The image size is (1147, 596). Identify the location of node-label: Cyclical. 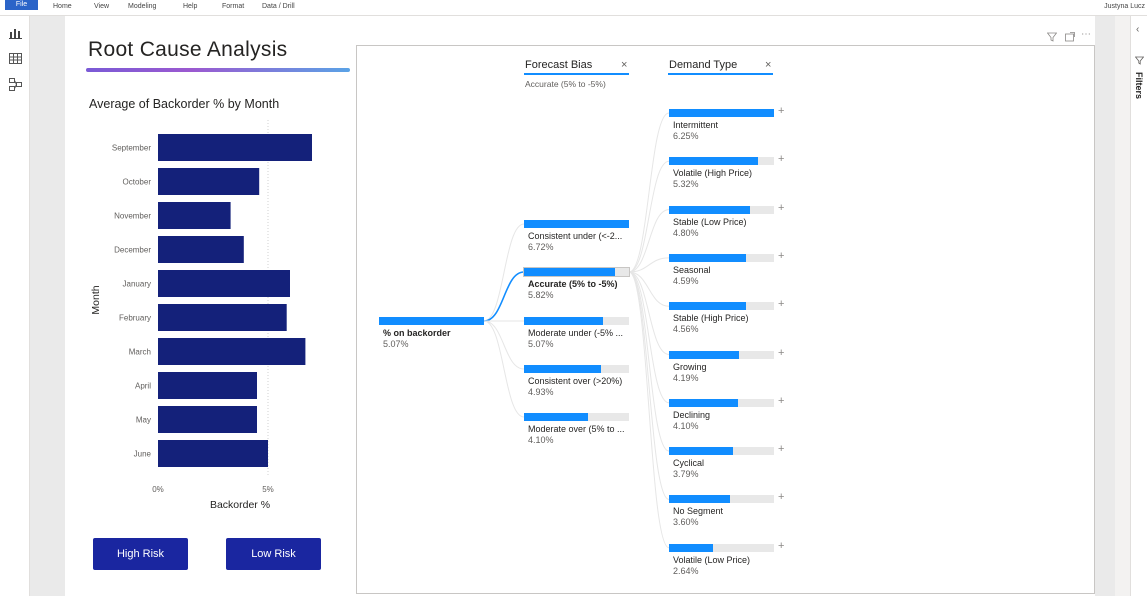
(689, 463).